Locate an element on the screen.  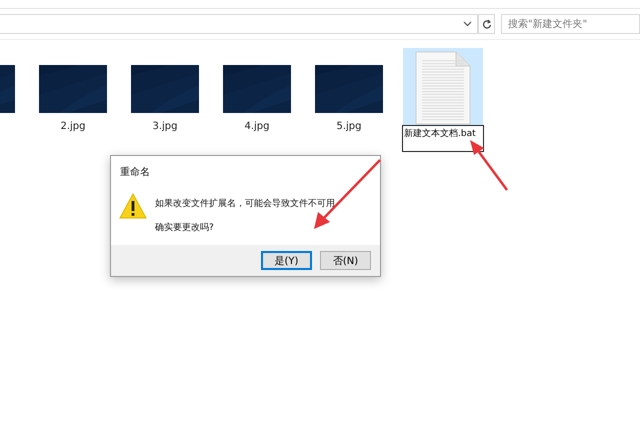
warning-icon is located at coordinates (133, 206).